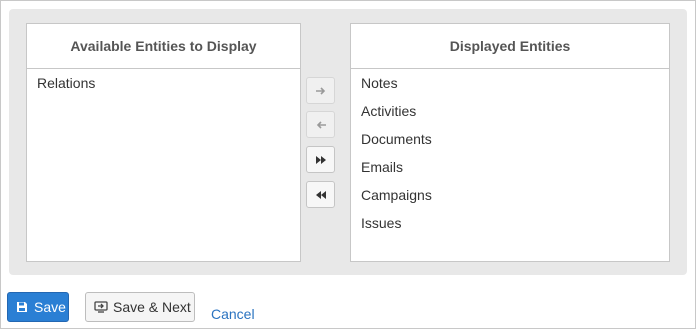  Describe the element at coordinates (22, 307) in the screenshot. I see `floppy-disk-icon` at that location.